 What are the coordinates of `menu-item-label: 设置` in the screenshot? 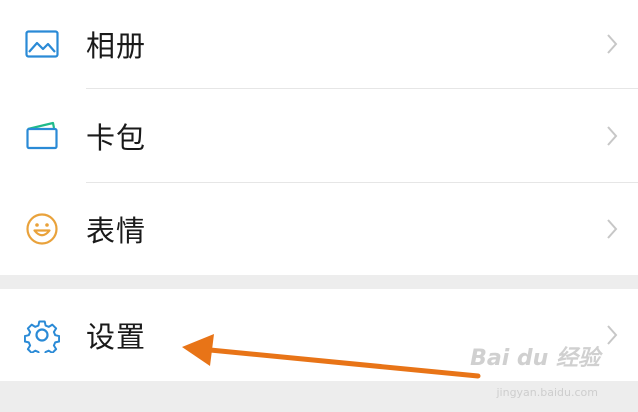 It's located at (116, 337).